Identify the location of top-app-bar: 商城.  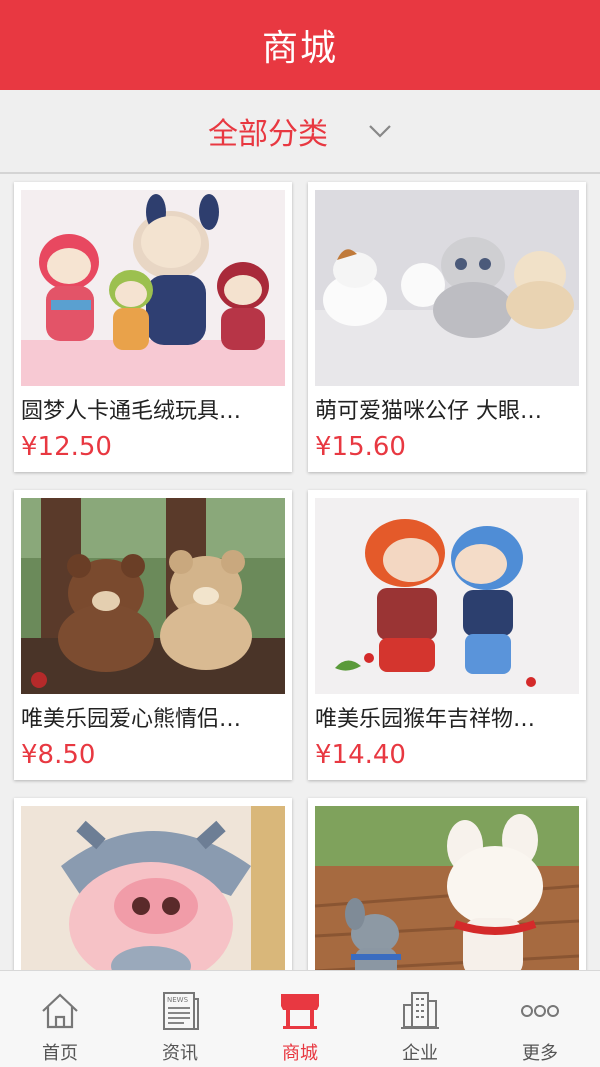
(300, 45).